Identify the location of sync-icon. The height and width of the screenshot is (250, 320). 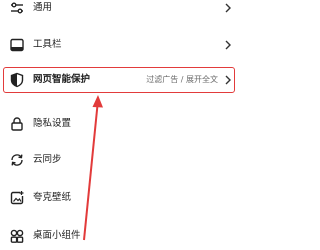
(17, 160).